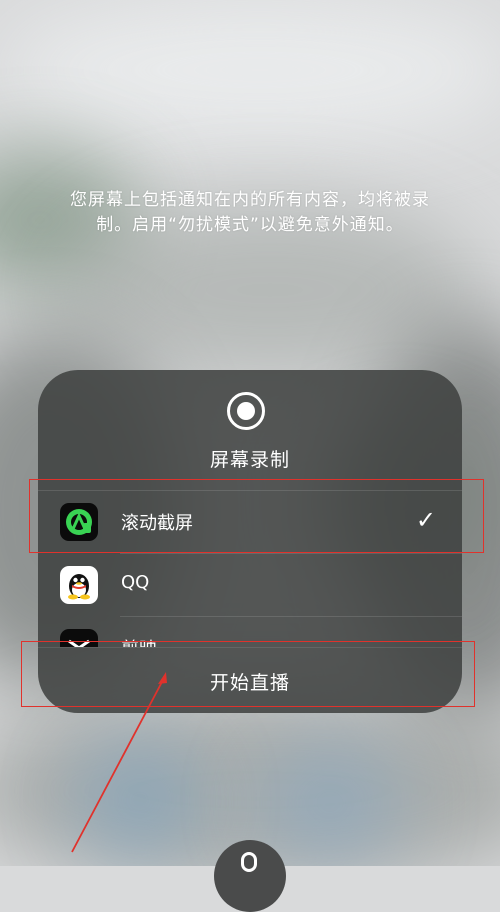 This screenshot has height=912, width=500. What do you see at coordinates (249, 862) in the screenshot?
I see `microphone-icon` at bounding box center [249, 862].